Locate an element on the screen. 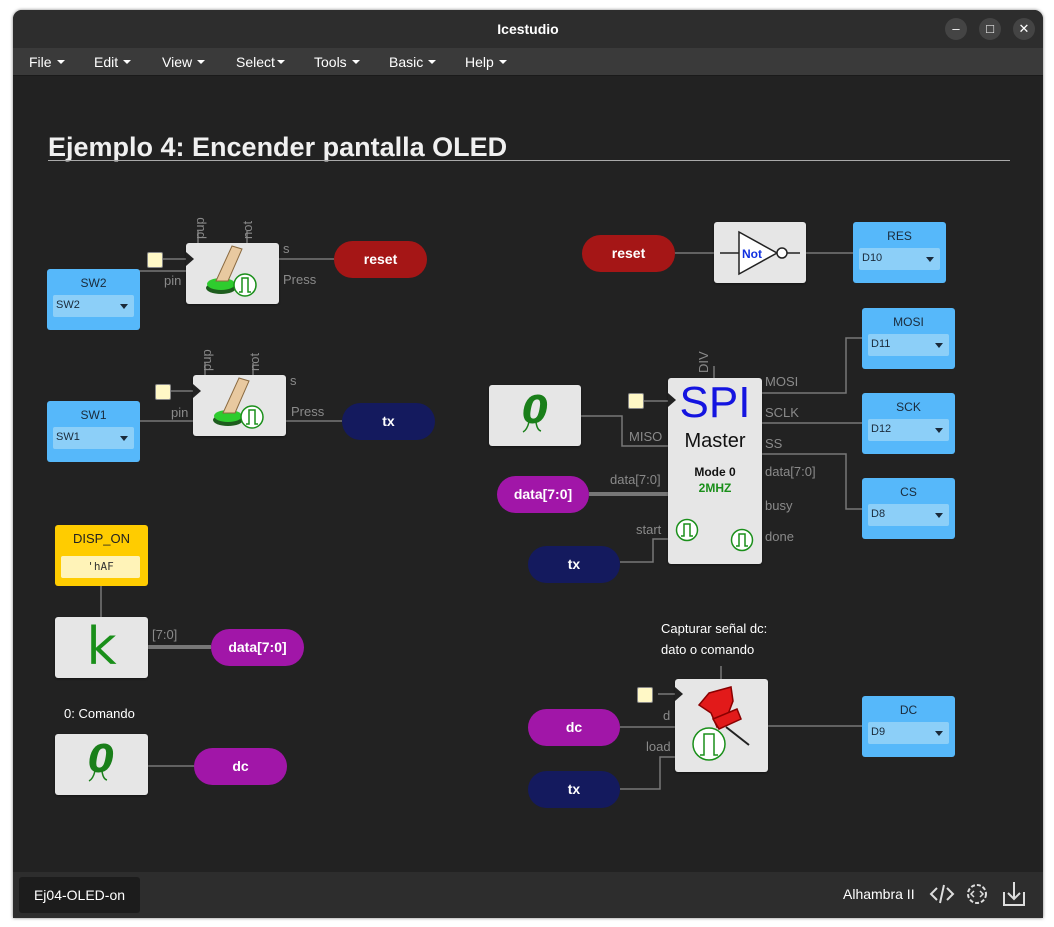  cs-output-pin: CS D8 is located at coordinates (908, 508).